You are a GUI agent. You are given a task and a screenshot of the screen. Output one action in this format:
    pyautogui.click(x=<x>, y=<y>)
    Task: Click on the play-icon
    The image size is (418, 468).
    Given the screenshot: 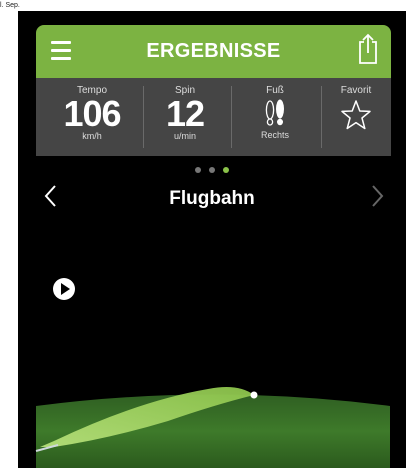 What is the action you would take?
    pyautogui.click(x=64, y=289)
    